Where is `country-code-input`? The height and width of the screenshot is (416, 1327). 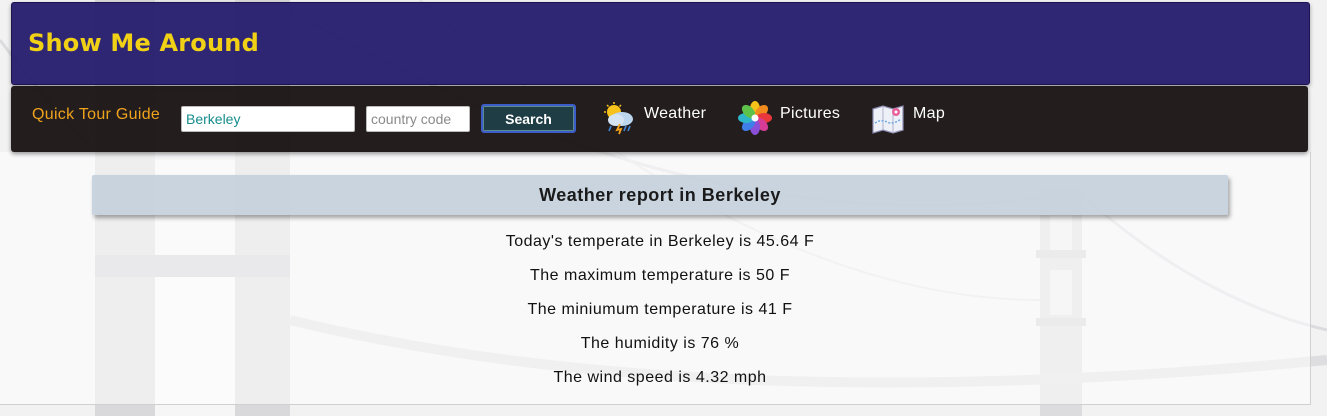 country-code-input is located at coordinates (418, 119).